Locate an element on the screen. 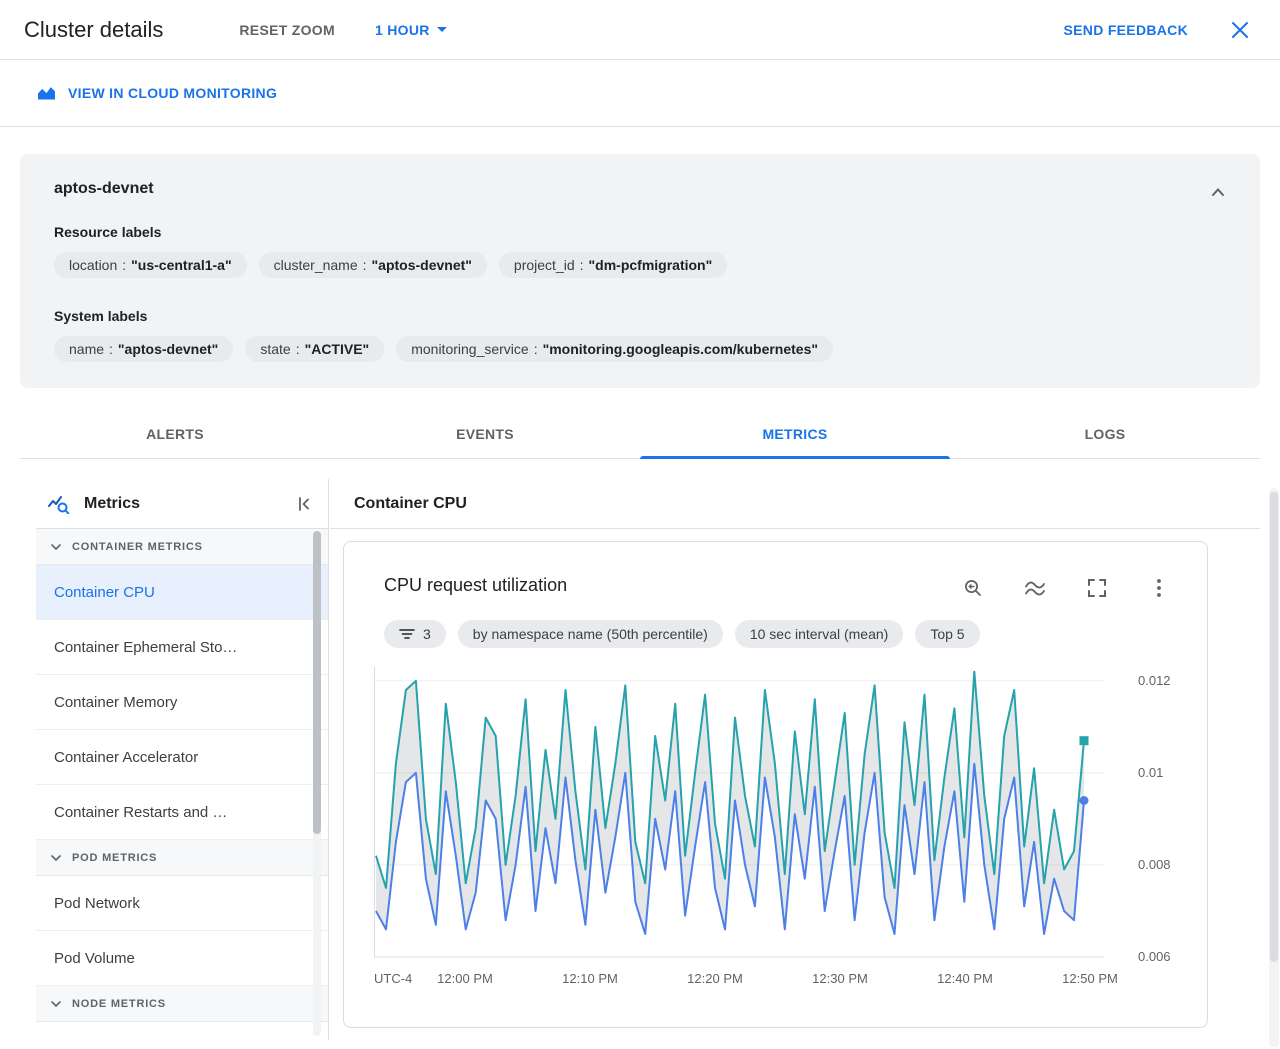  sidebar-header: Metrics is located at coordinates (182, 504).